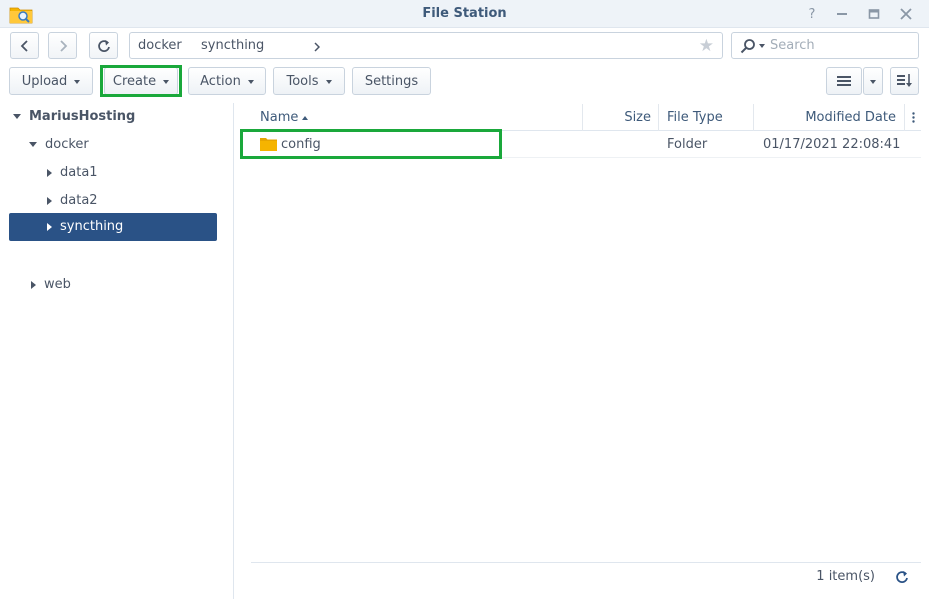  I want to click on column-modified: Modified Date, so click(829, 117).